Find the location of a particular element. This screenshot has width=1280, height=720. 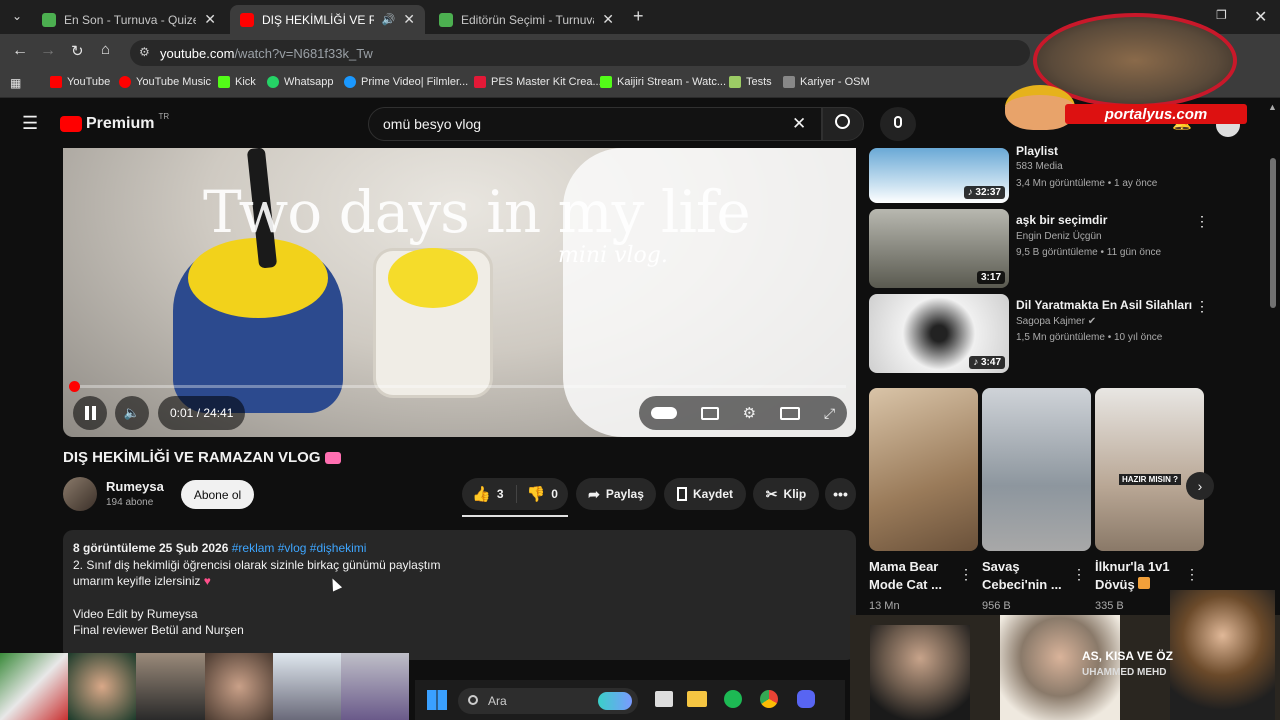

tab-list-chevron-icon: ⌄ is located at coordinates (17, 16).